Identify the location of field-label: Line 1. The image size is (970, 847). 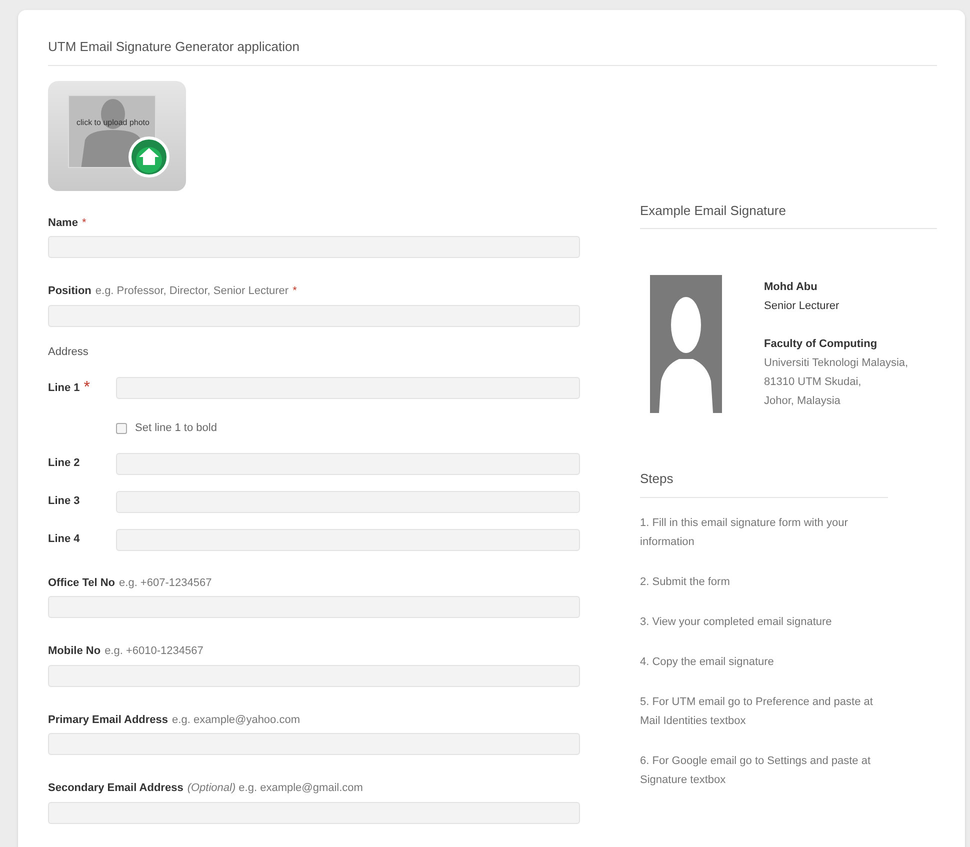
(64, 388).